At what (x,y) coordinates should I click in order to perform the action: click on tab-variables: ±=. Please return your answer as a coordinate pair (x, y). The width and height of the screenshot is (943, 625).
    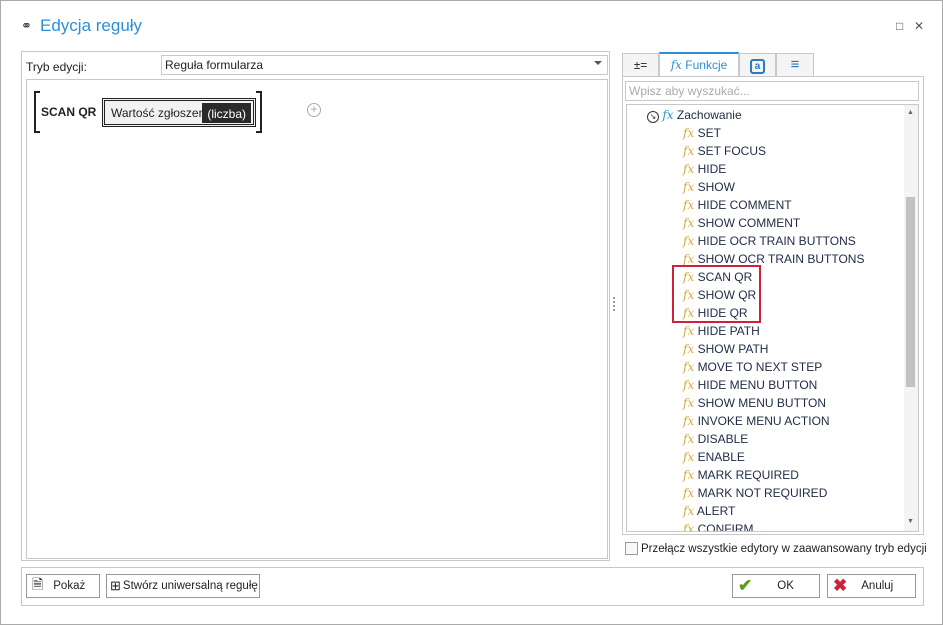
    Looking at the image, I should click on (640, 65).